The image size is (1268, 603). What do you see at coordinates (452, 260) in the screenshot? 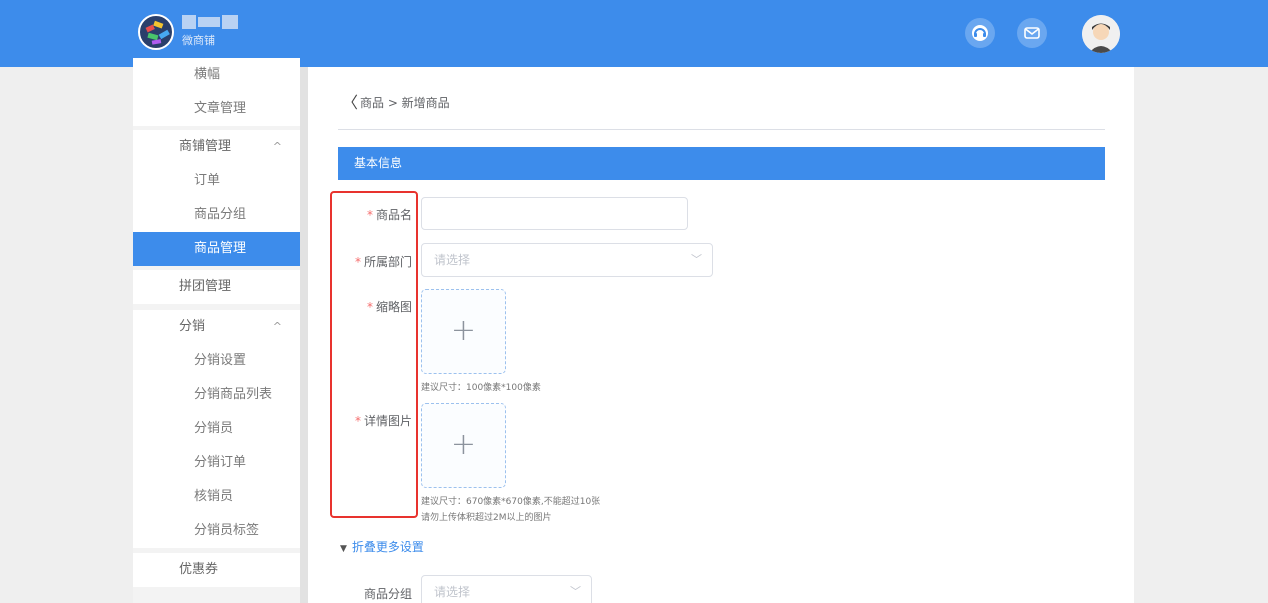
I see `department-placeholder: 请选择` at bounding box center [452, 260].